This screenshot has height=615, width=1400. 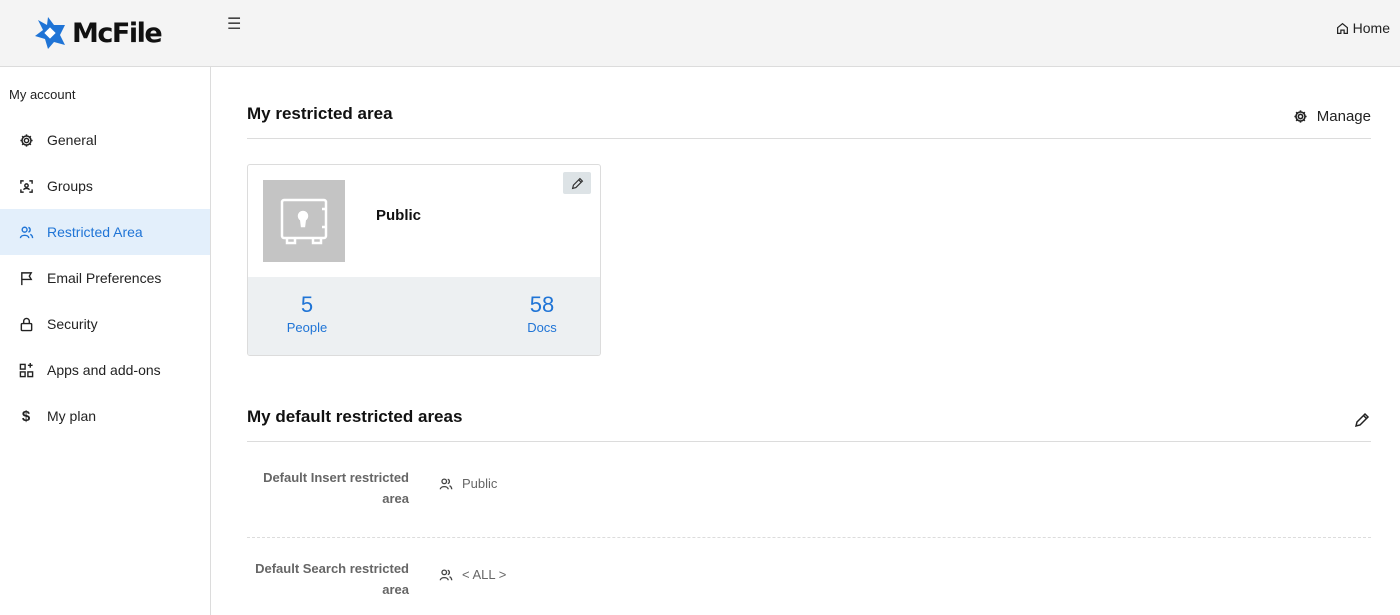 What do you see at coordinates (700, 33) in the screenshot?
I see `top-bar: McFile ☰ Home` at bounding box center [700, 33].